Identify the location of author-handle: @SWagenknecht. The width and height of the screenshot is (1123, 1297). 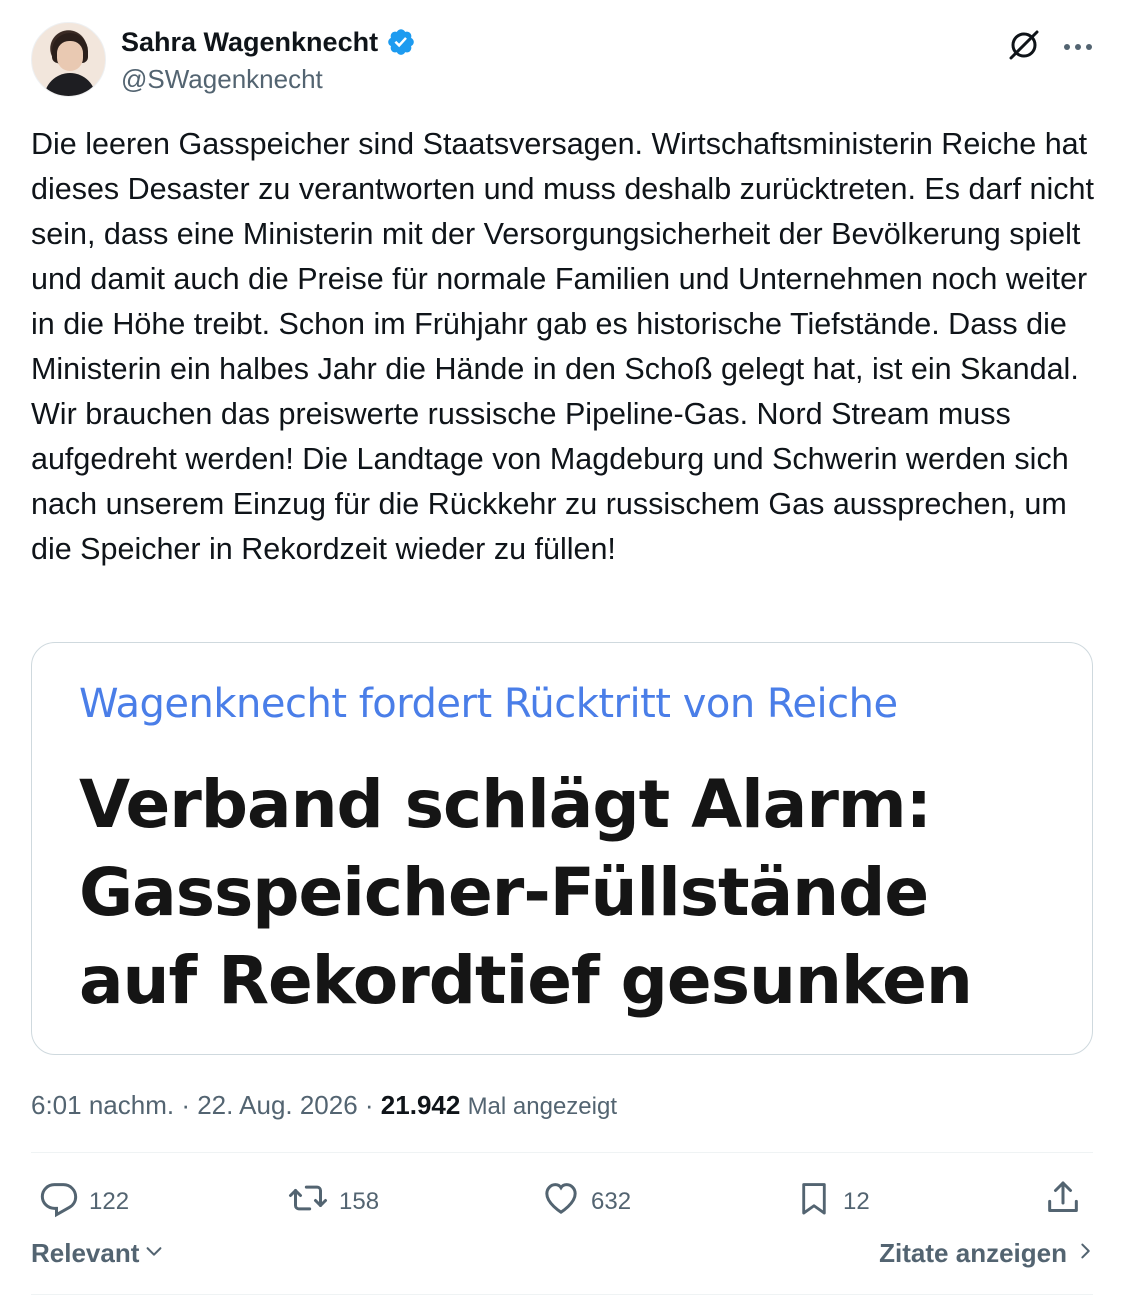
(268, 79).